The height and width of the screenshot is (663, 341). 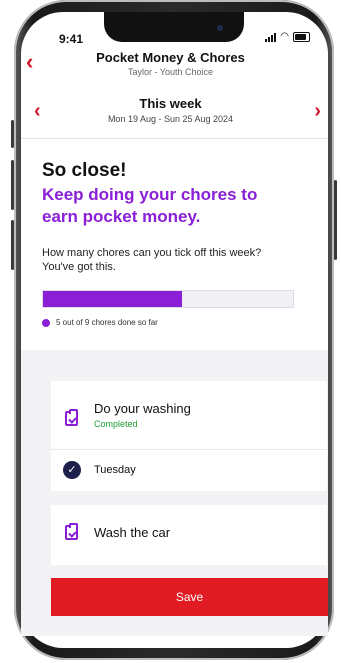 What do you see at coordinates (72, 470) in the screenshot?
I see `check-circle-icon: ✓` at bounding box center [72, 470].